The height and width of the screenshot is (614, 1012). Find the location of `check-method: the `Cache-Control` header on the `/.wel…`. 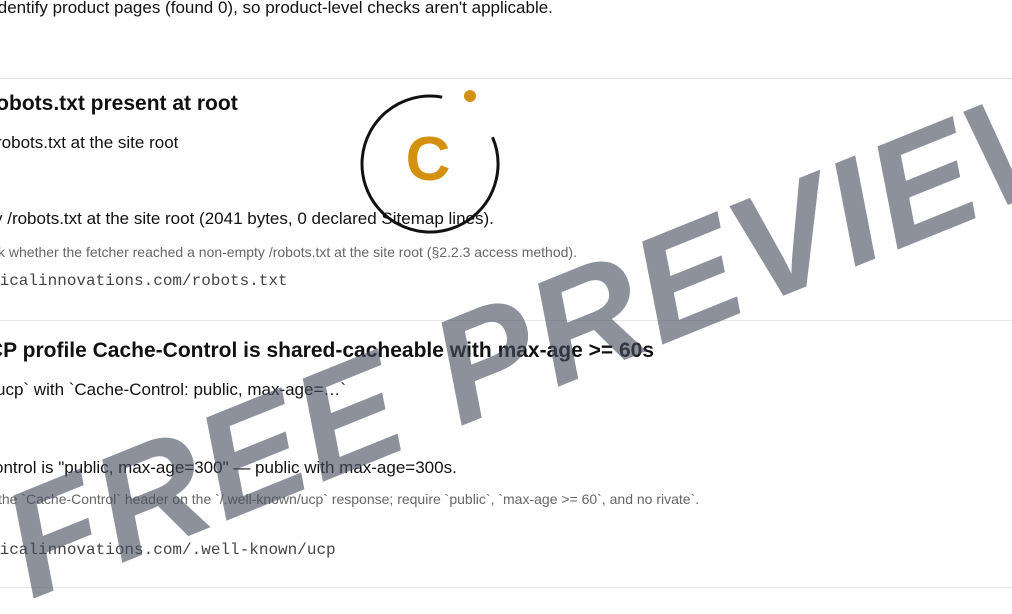

check-method: the `Cache-Control` header on the `/.wel… is located at coordinates (350, 499).